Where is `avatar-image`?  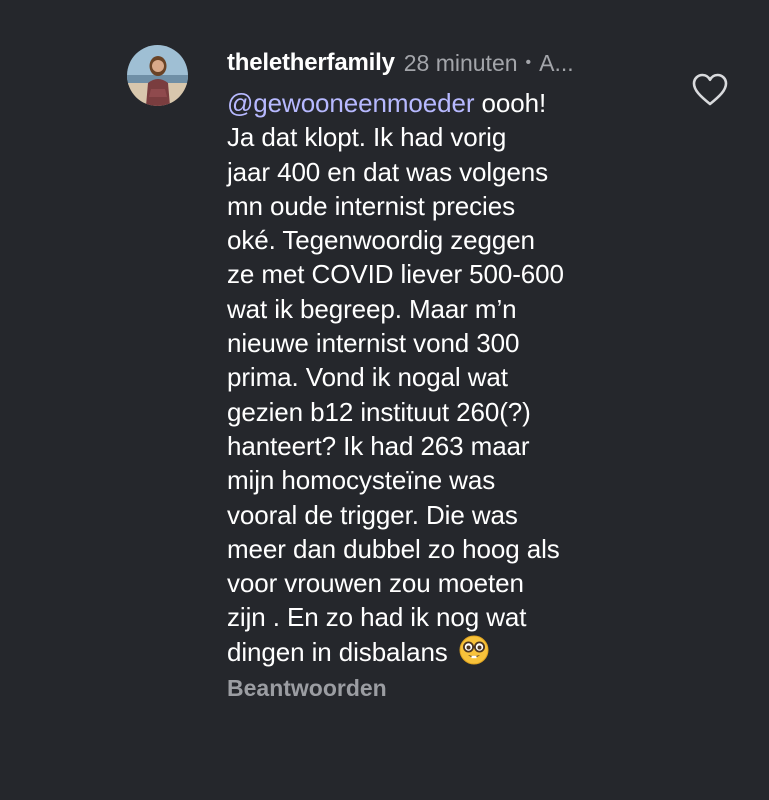
avatar-image is located at coordinates (157, 75).